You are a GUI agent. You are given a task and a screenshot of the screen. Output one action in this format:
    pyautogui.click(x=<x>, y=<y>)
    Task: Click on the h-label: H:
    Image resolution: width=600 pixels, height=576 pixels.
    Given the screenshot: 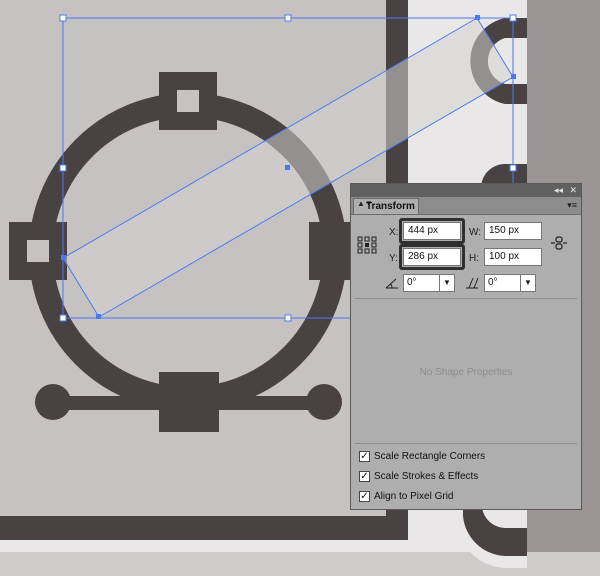 What is the action you would take?
    pyautogui.click(x=474, y=258)
    